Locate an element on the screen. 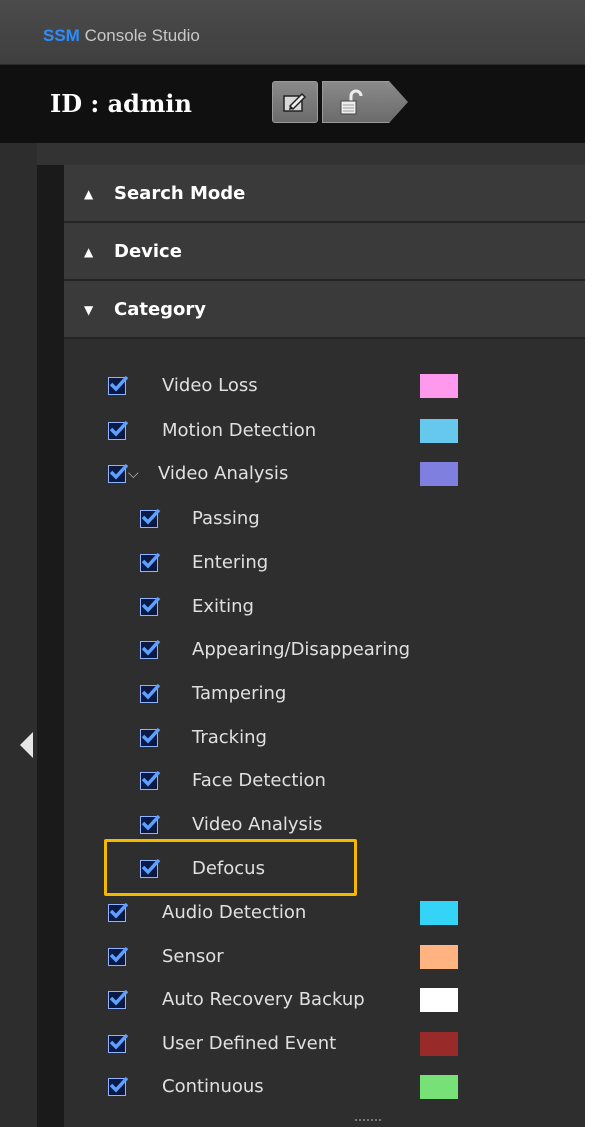 The image size is (599, 1127). resize-handle is located at coordinates (368, 1123).